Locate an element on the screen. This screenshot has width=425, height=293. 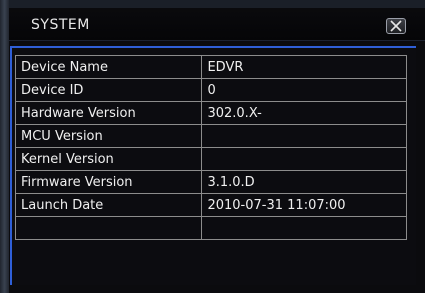
row-value: 302.0.X- is located at coordinates (304, 113).